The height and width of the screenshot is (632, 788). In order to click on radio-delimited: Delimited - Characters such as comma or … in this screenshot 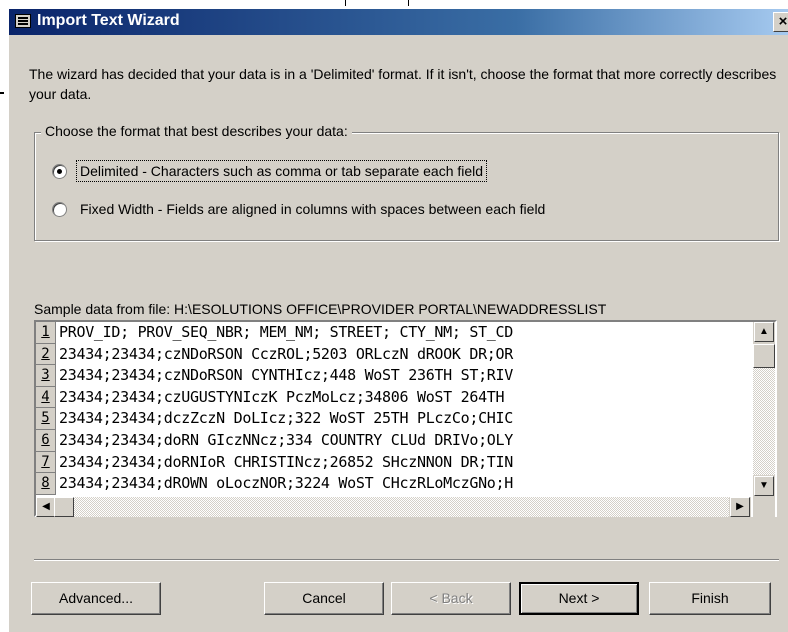, I will do `click(270, 171)`.